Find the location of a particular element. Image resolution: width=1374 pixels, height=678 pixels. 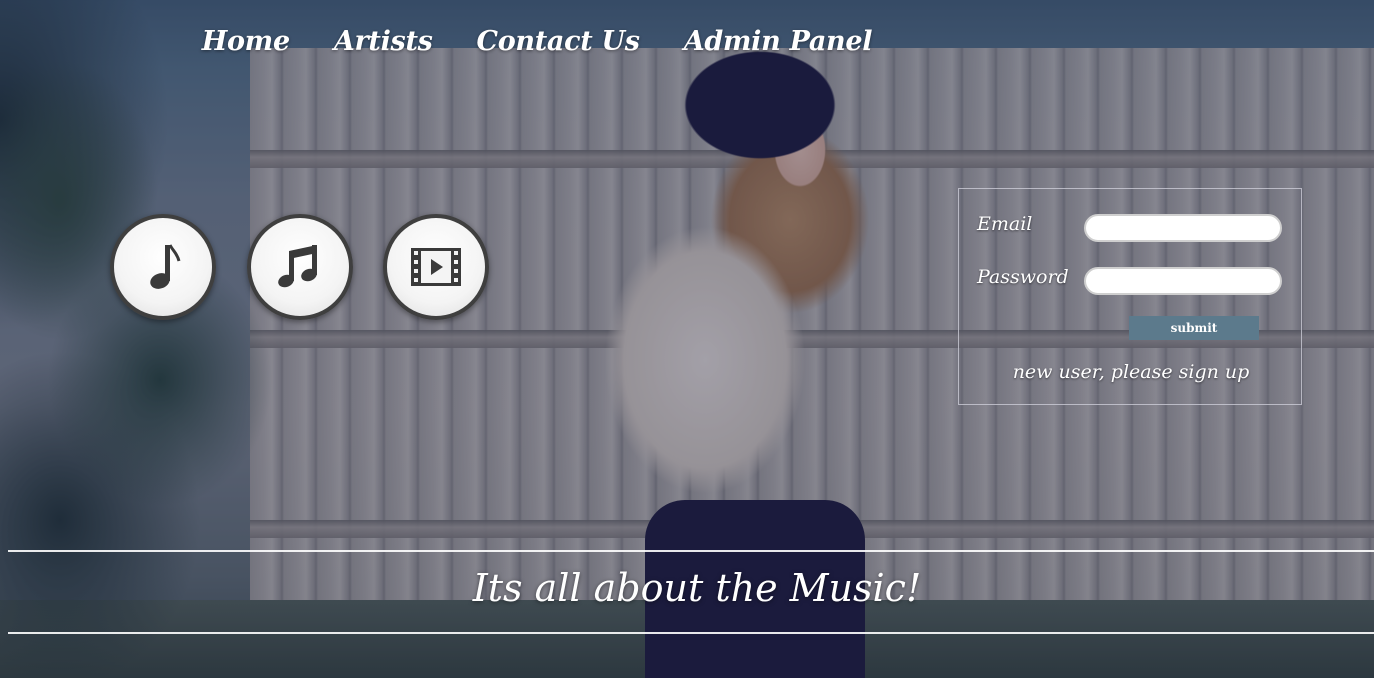

top-nav: Home Artists Contact Us Admin Panel is located at coordinates (687, 33).